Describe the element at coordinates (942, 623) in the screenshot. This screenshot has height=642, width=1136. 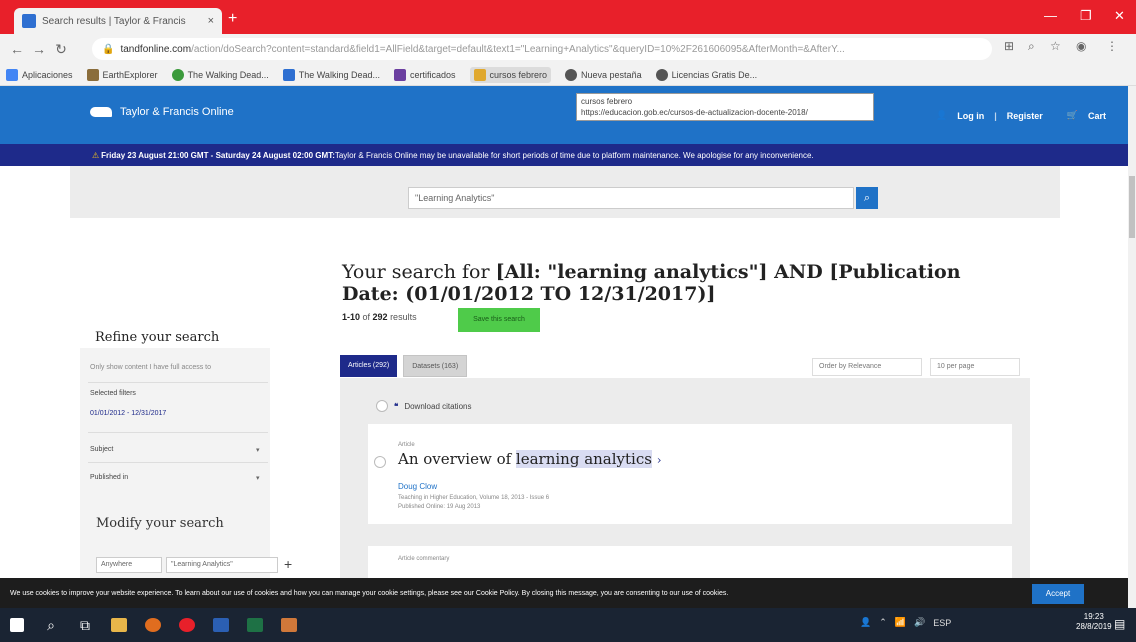
I see `language-indicator: ESP` at that location.